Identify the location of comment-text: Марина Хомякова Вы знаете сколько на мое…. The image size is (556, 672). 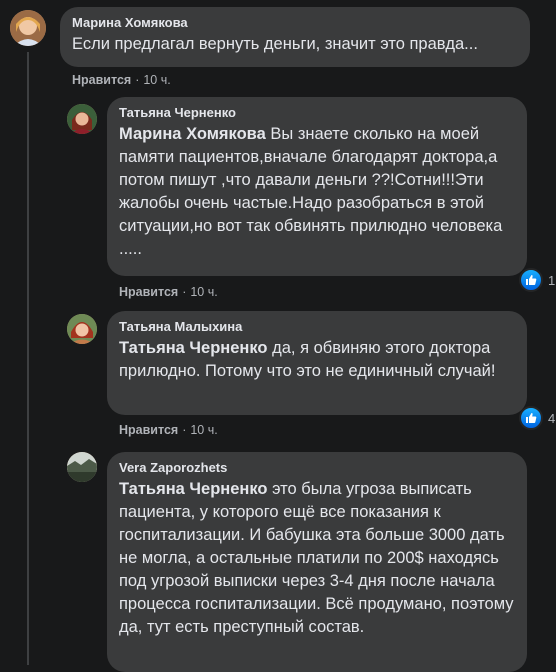
(317, 192).